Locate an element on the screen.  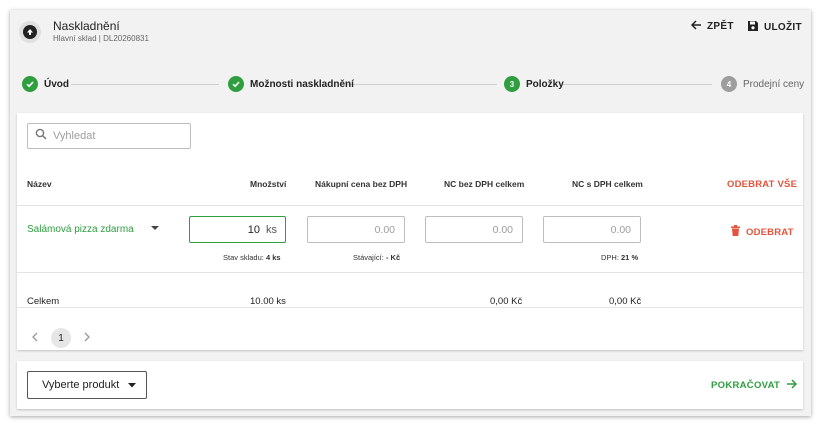
arrow-right-icon is located at coordinates (792, 385).